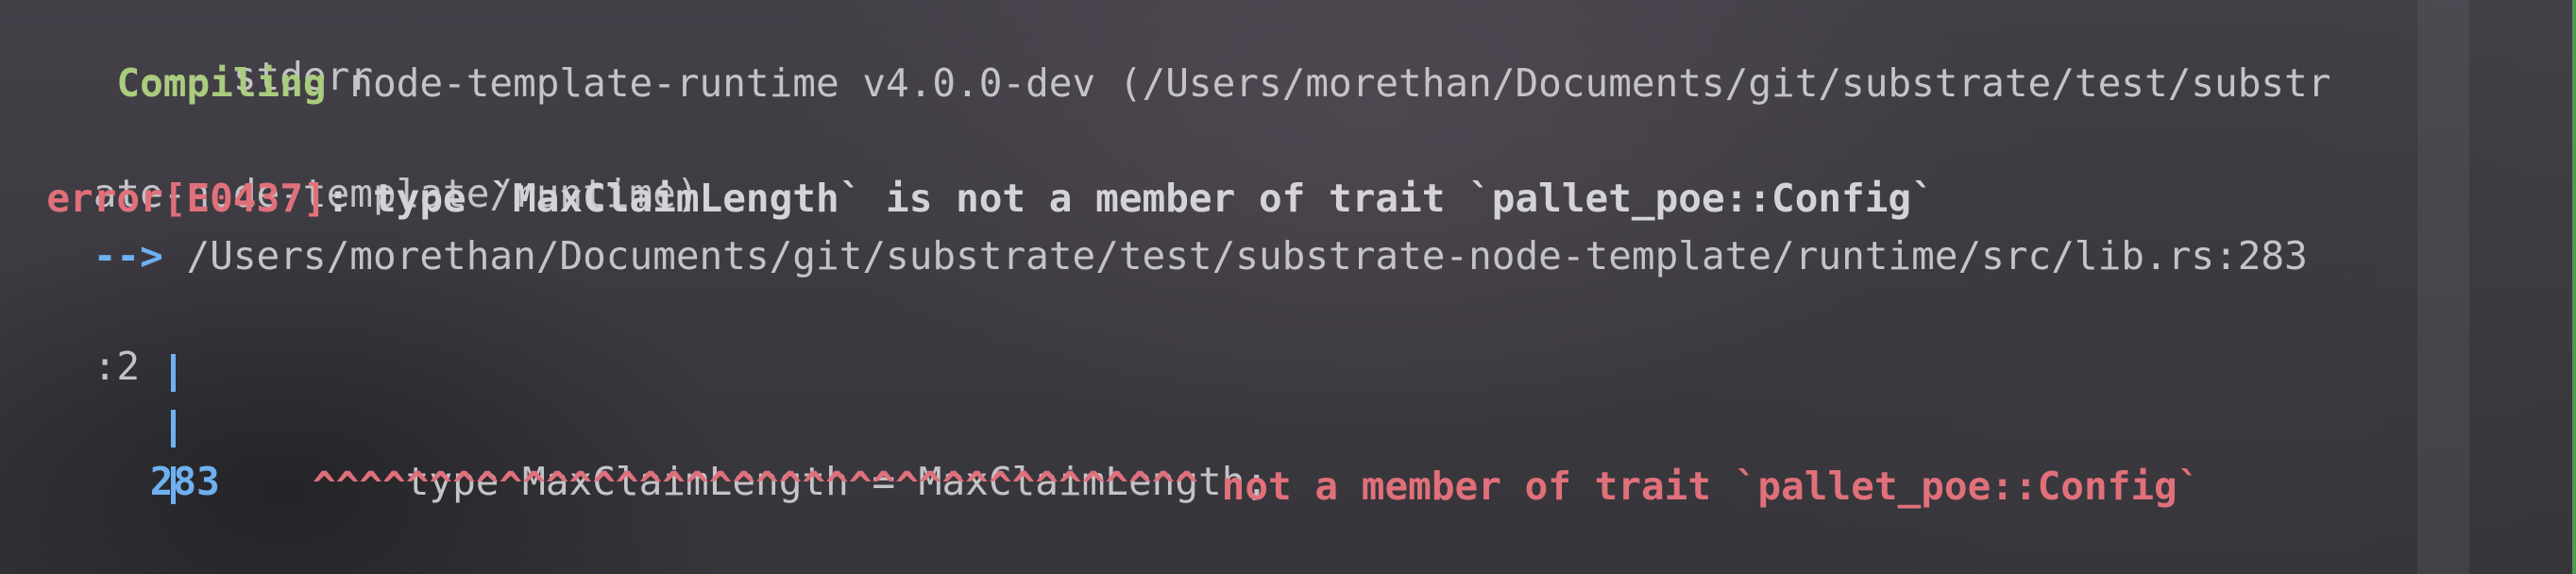 The width and height of the screenshot is (2576, 574). I want to click on error-indent, so click(23, 198).